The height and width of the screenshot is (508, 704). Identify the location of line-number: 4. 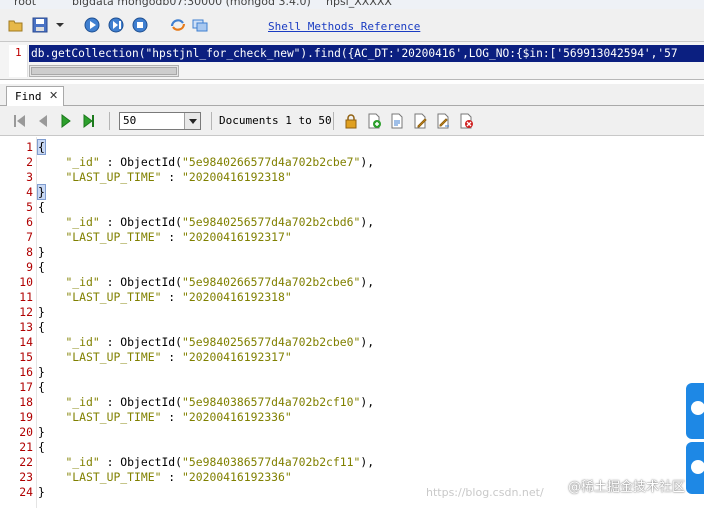
(29, 192).